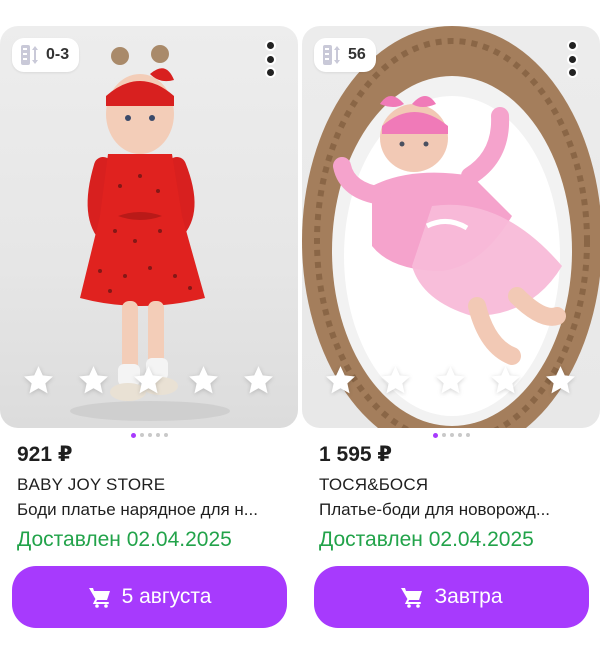 This screenshot has width=600, height=649. I want to click on add-to-cart-button: Завтра, so click(451, 597).